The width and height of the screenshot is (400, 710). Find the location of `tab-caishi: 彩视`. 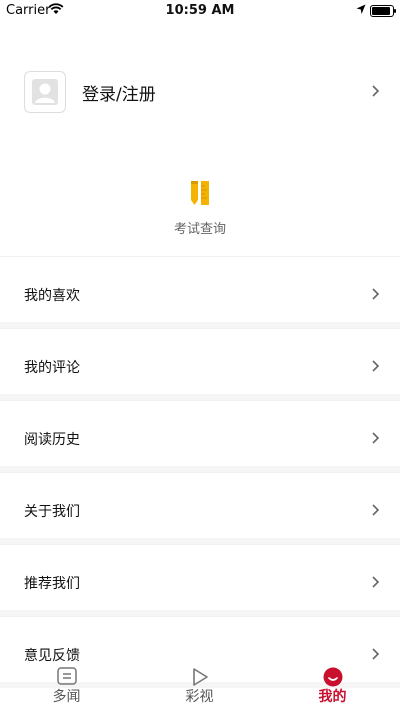

tab-caishi: 彩视 is located at coordinates (199, 687).